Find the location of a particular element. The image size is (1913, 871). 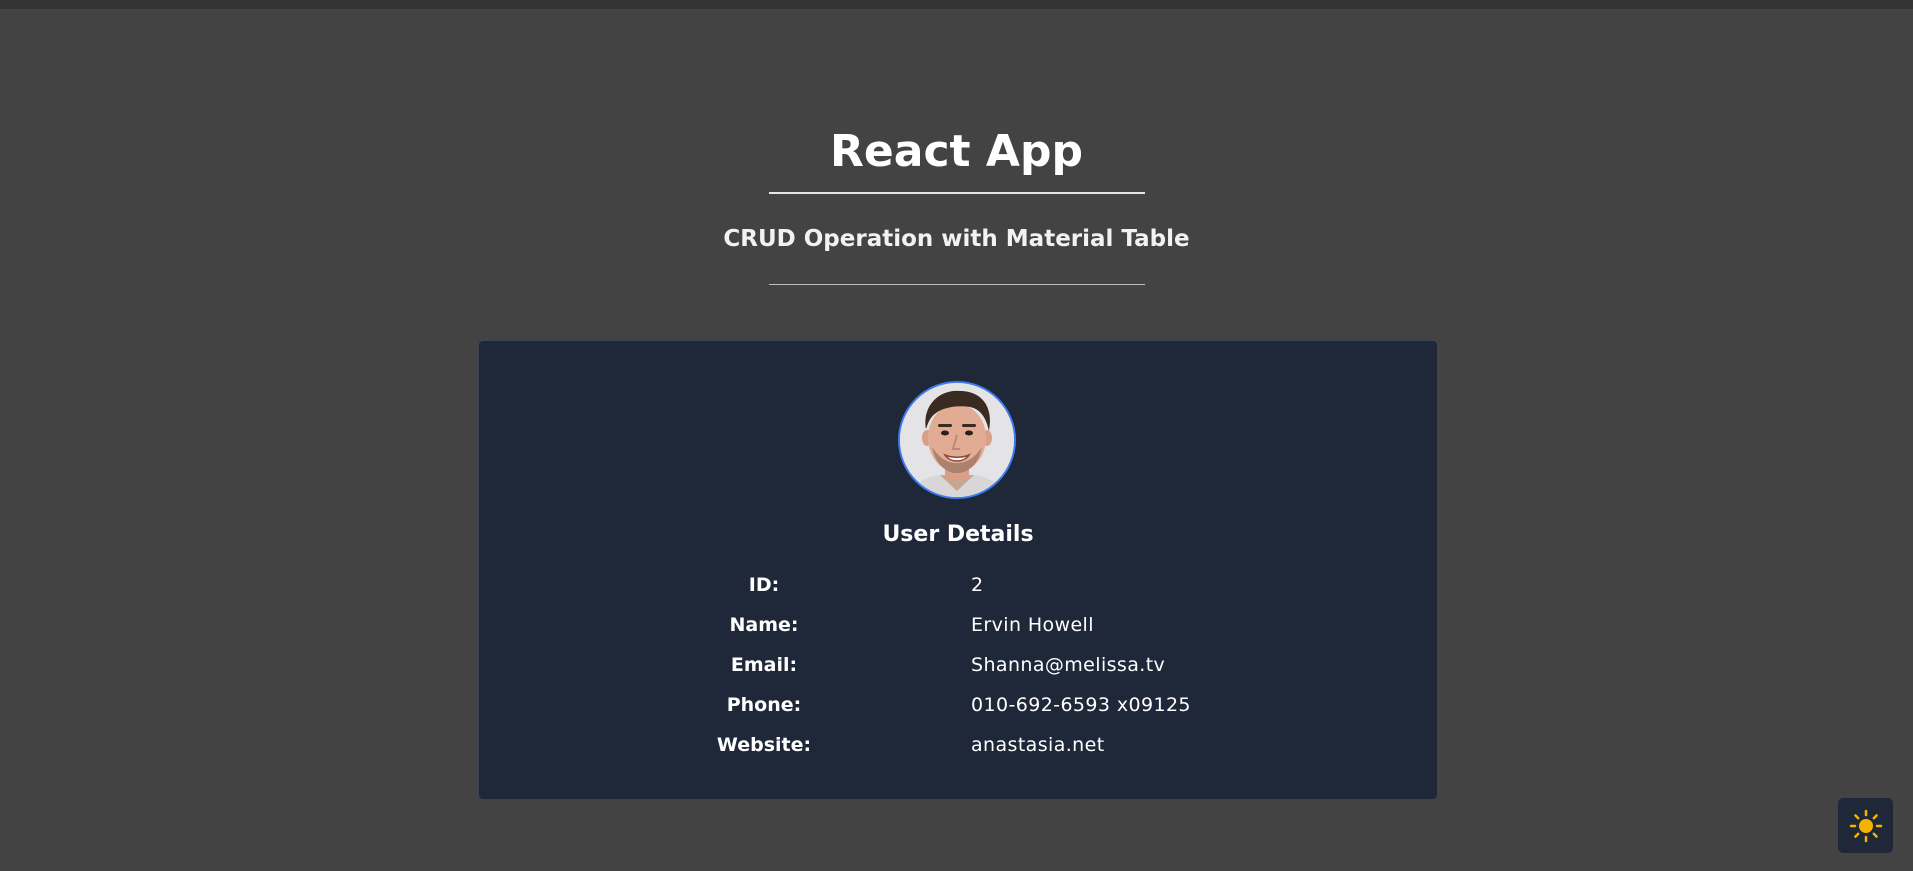

detail-row-email: Email: Shanna@melissa.tv is located at coordinates (958, 673).